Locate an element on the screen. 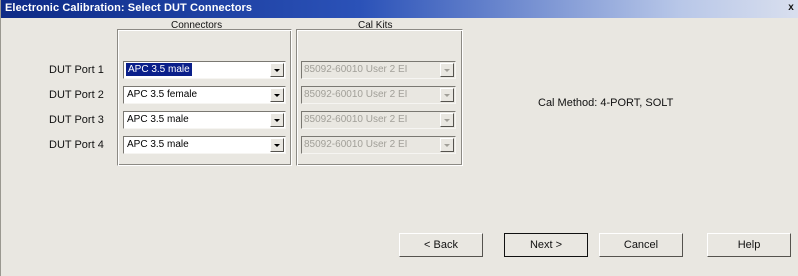 This screenshot has height=276, width=798. port-3-label: DUT Port 3 is located at coordinates (76, 120).